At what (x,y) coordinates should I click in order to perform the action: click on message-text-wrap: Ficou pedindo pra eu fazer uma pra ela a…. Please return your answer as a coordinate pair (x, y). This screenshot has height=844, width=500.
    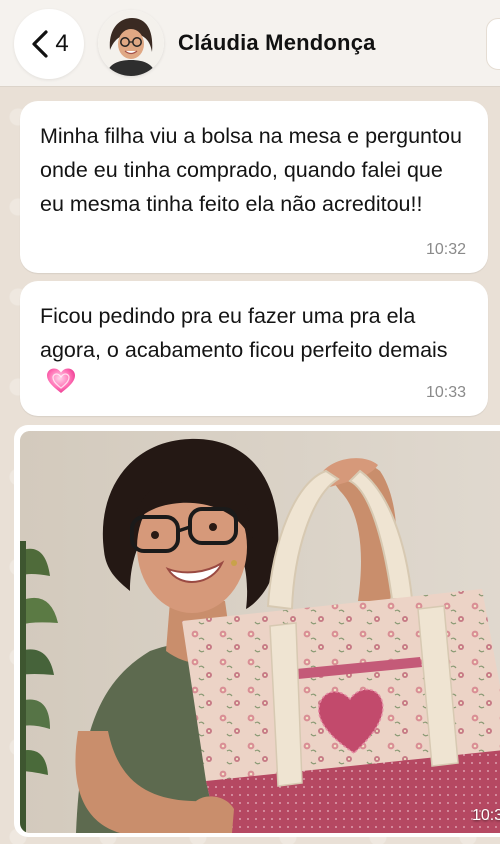
    Looking at the image, I should click on (255, 352).